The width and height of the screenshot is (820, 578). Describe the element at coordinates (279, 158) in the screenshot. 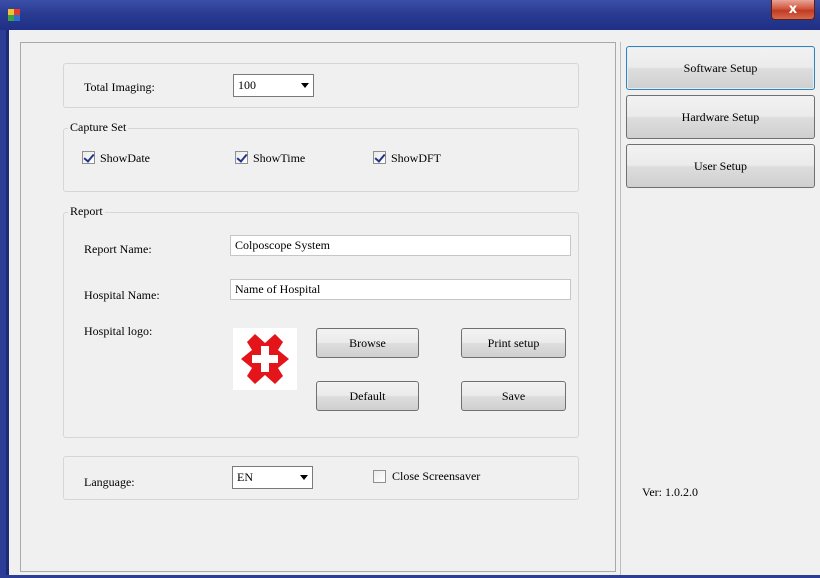

I see `showtime-label: ShowTime` at that location.